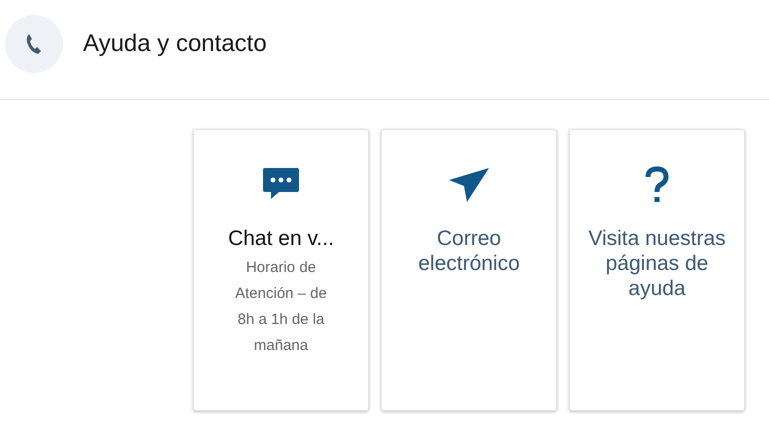 Image resolution: width=769 pixels, height=432 pixels. I want to click on page-title: Ayuda y contacto, so click(175, 44).